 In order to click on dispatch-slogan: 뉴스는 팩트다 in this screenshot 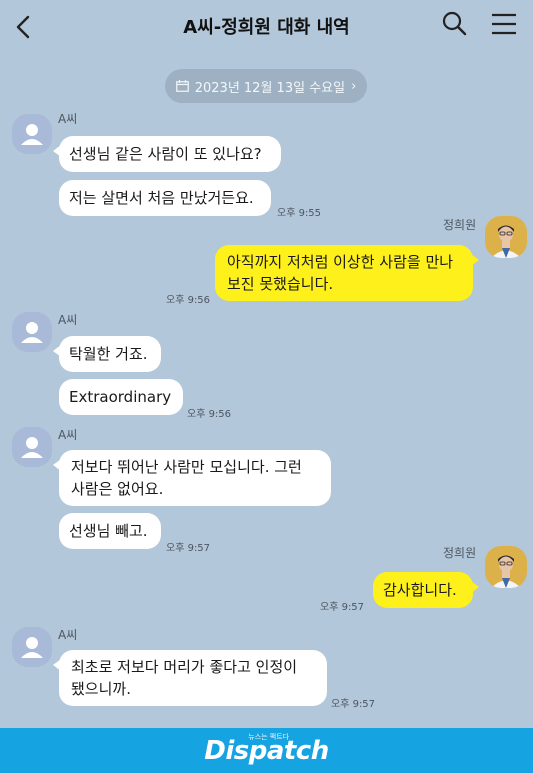, I will do `click(269, 736)`.